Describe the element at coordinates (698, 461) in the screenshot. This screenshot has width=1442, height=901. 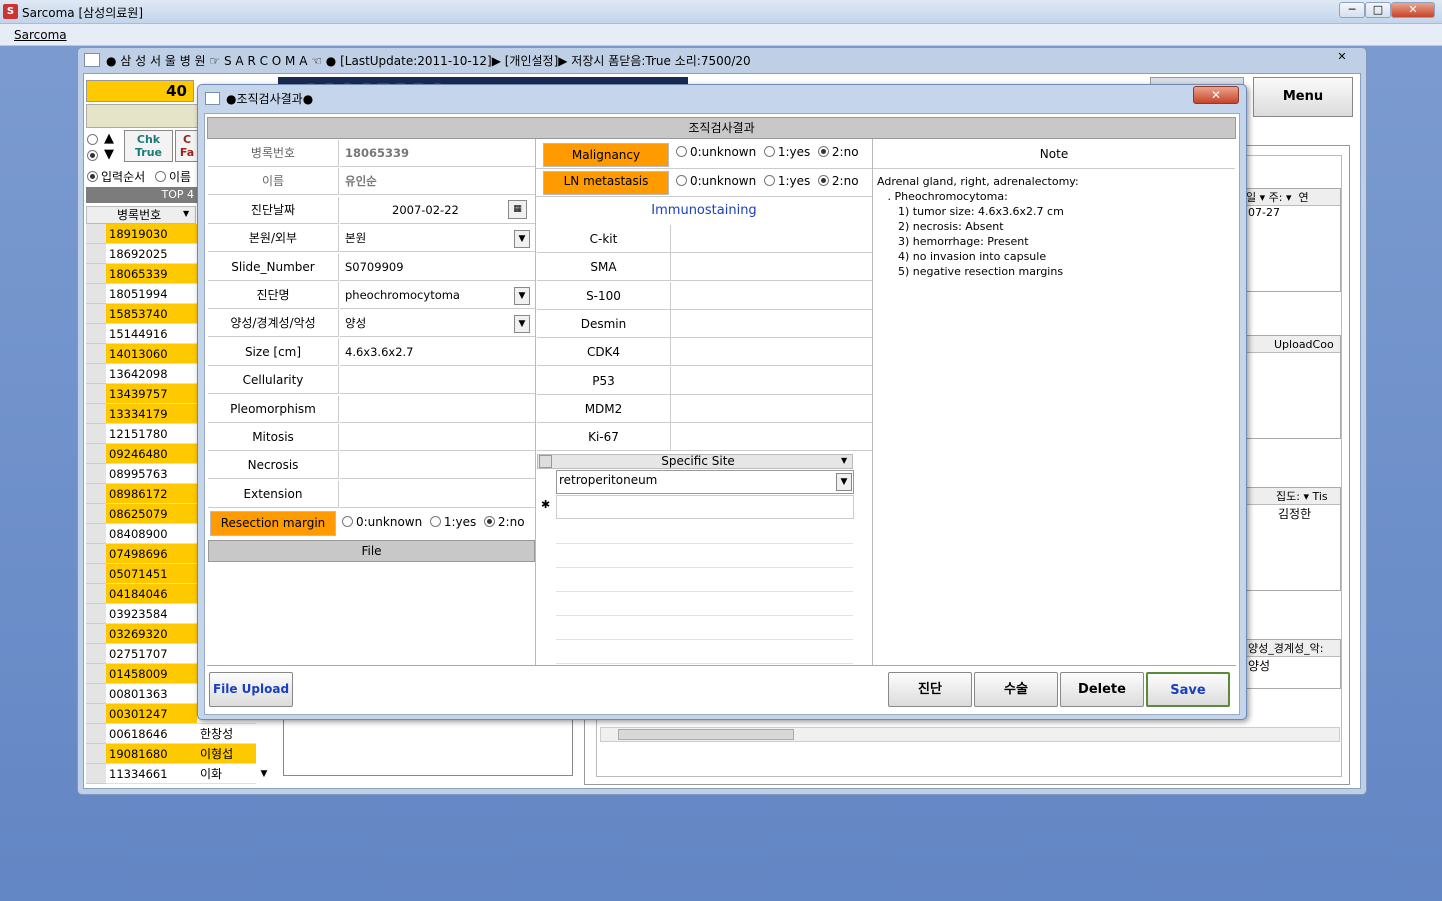
I see `specific-site-header: Specific Site` at that location.